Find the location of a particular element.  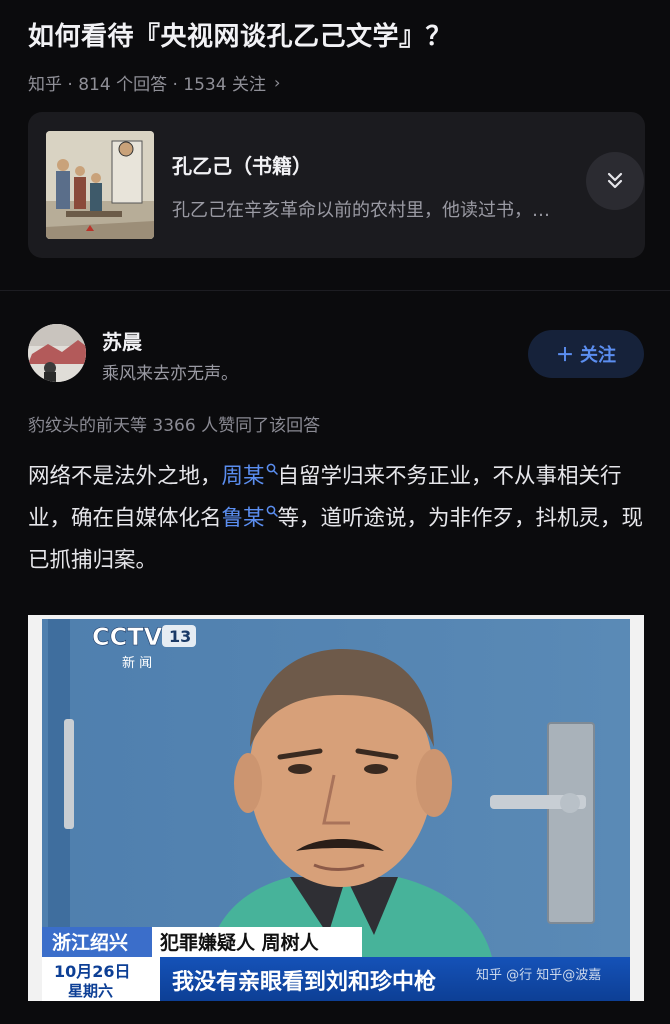

author-name: 苏晨 is located at coordinates (122, 340).